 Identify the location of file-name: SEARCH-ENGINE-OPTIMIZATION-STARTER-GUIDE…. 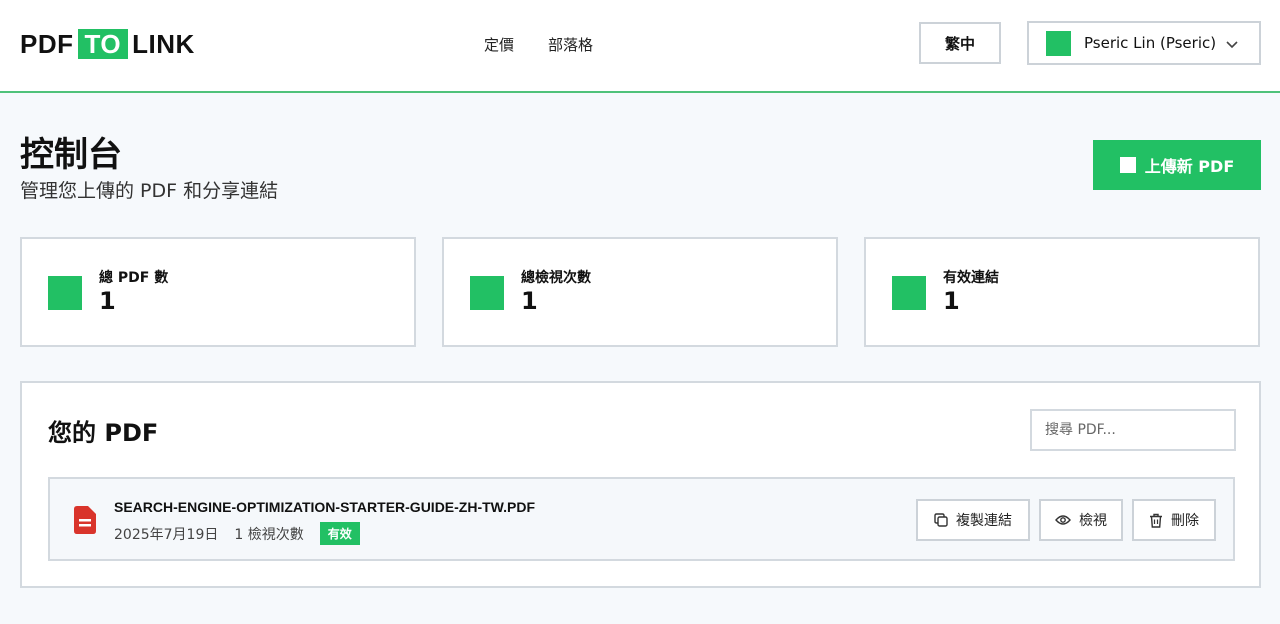
(324, 507).